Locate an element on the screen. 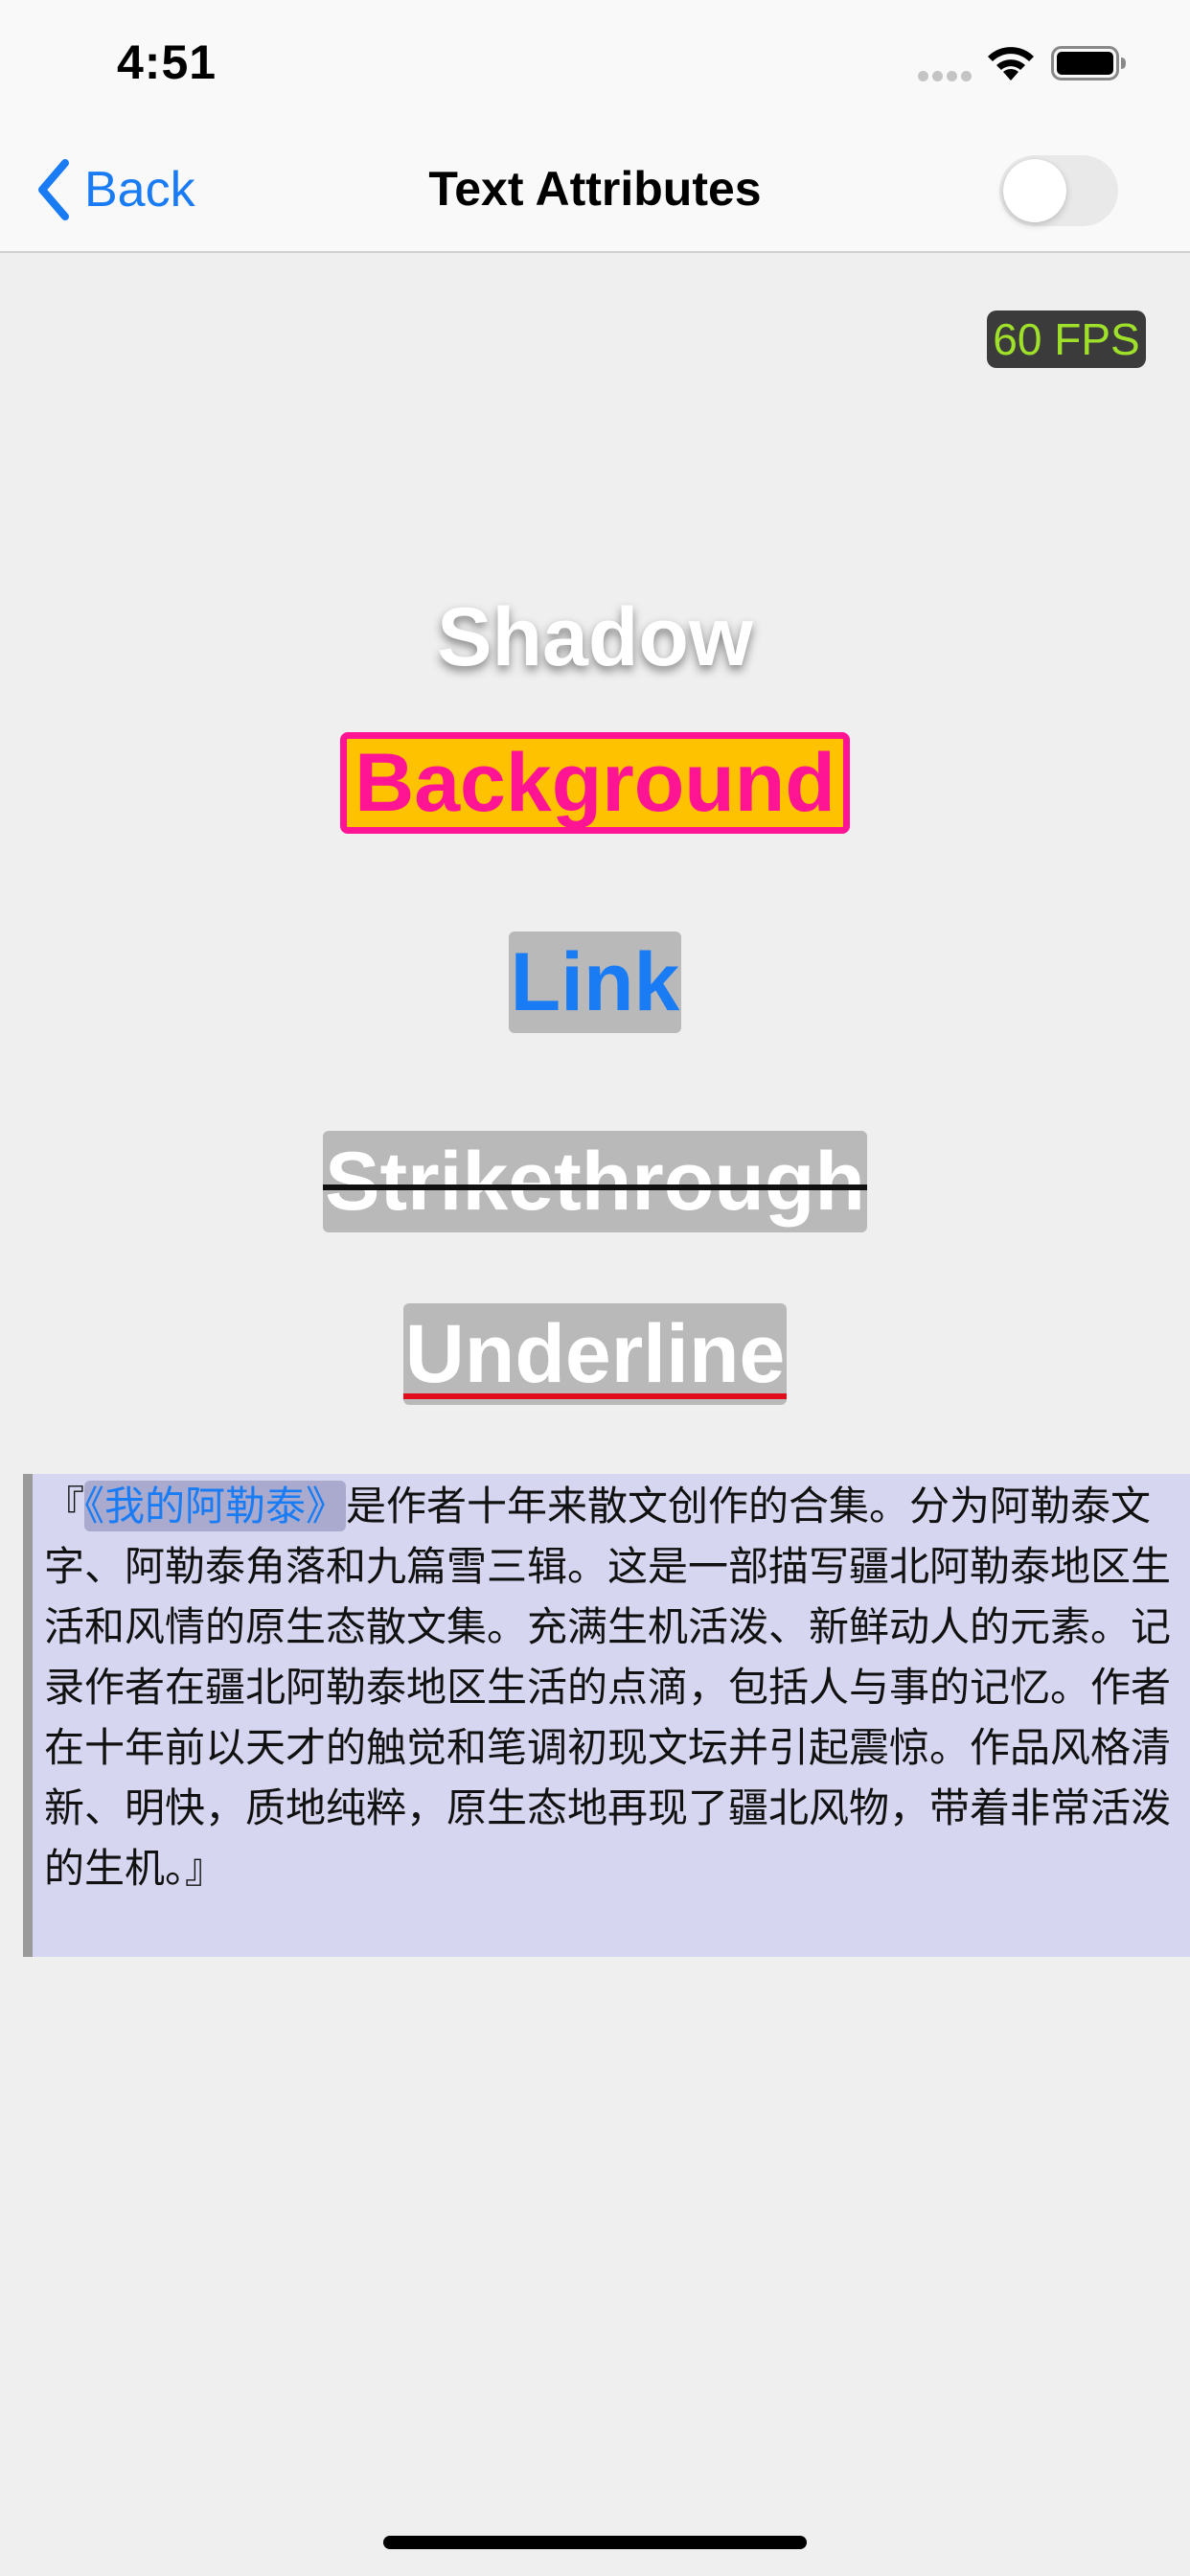 Image resolution: width=1190 pixels, height=2576 pixels. underline-label-row: Underline is located at coordinates (595, 1354).